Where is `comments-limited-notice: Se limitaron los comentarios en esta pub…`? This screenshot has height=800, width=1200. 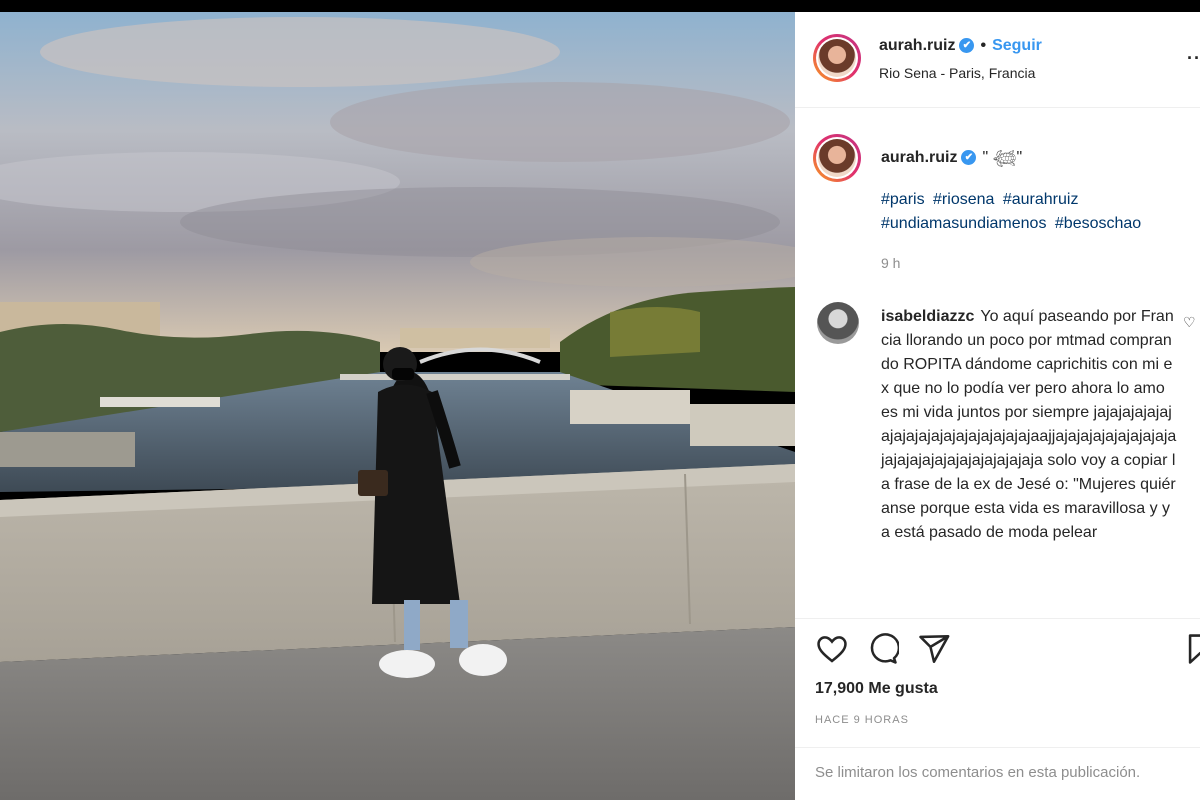 comments-limited-notice: Se limitaron los comentarios en esta pub… is located at coordinates (978, 772).